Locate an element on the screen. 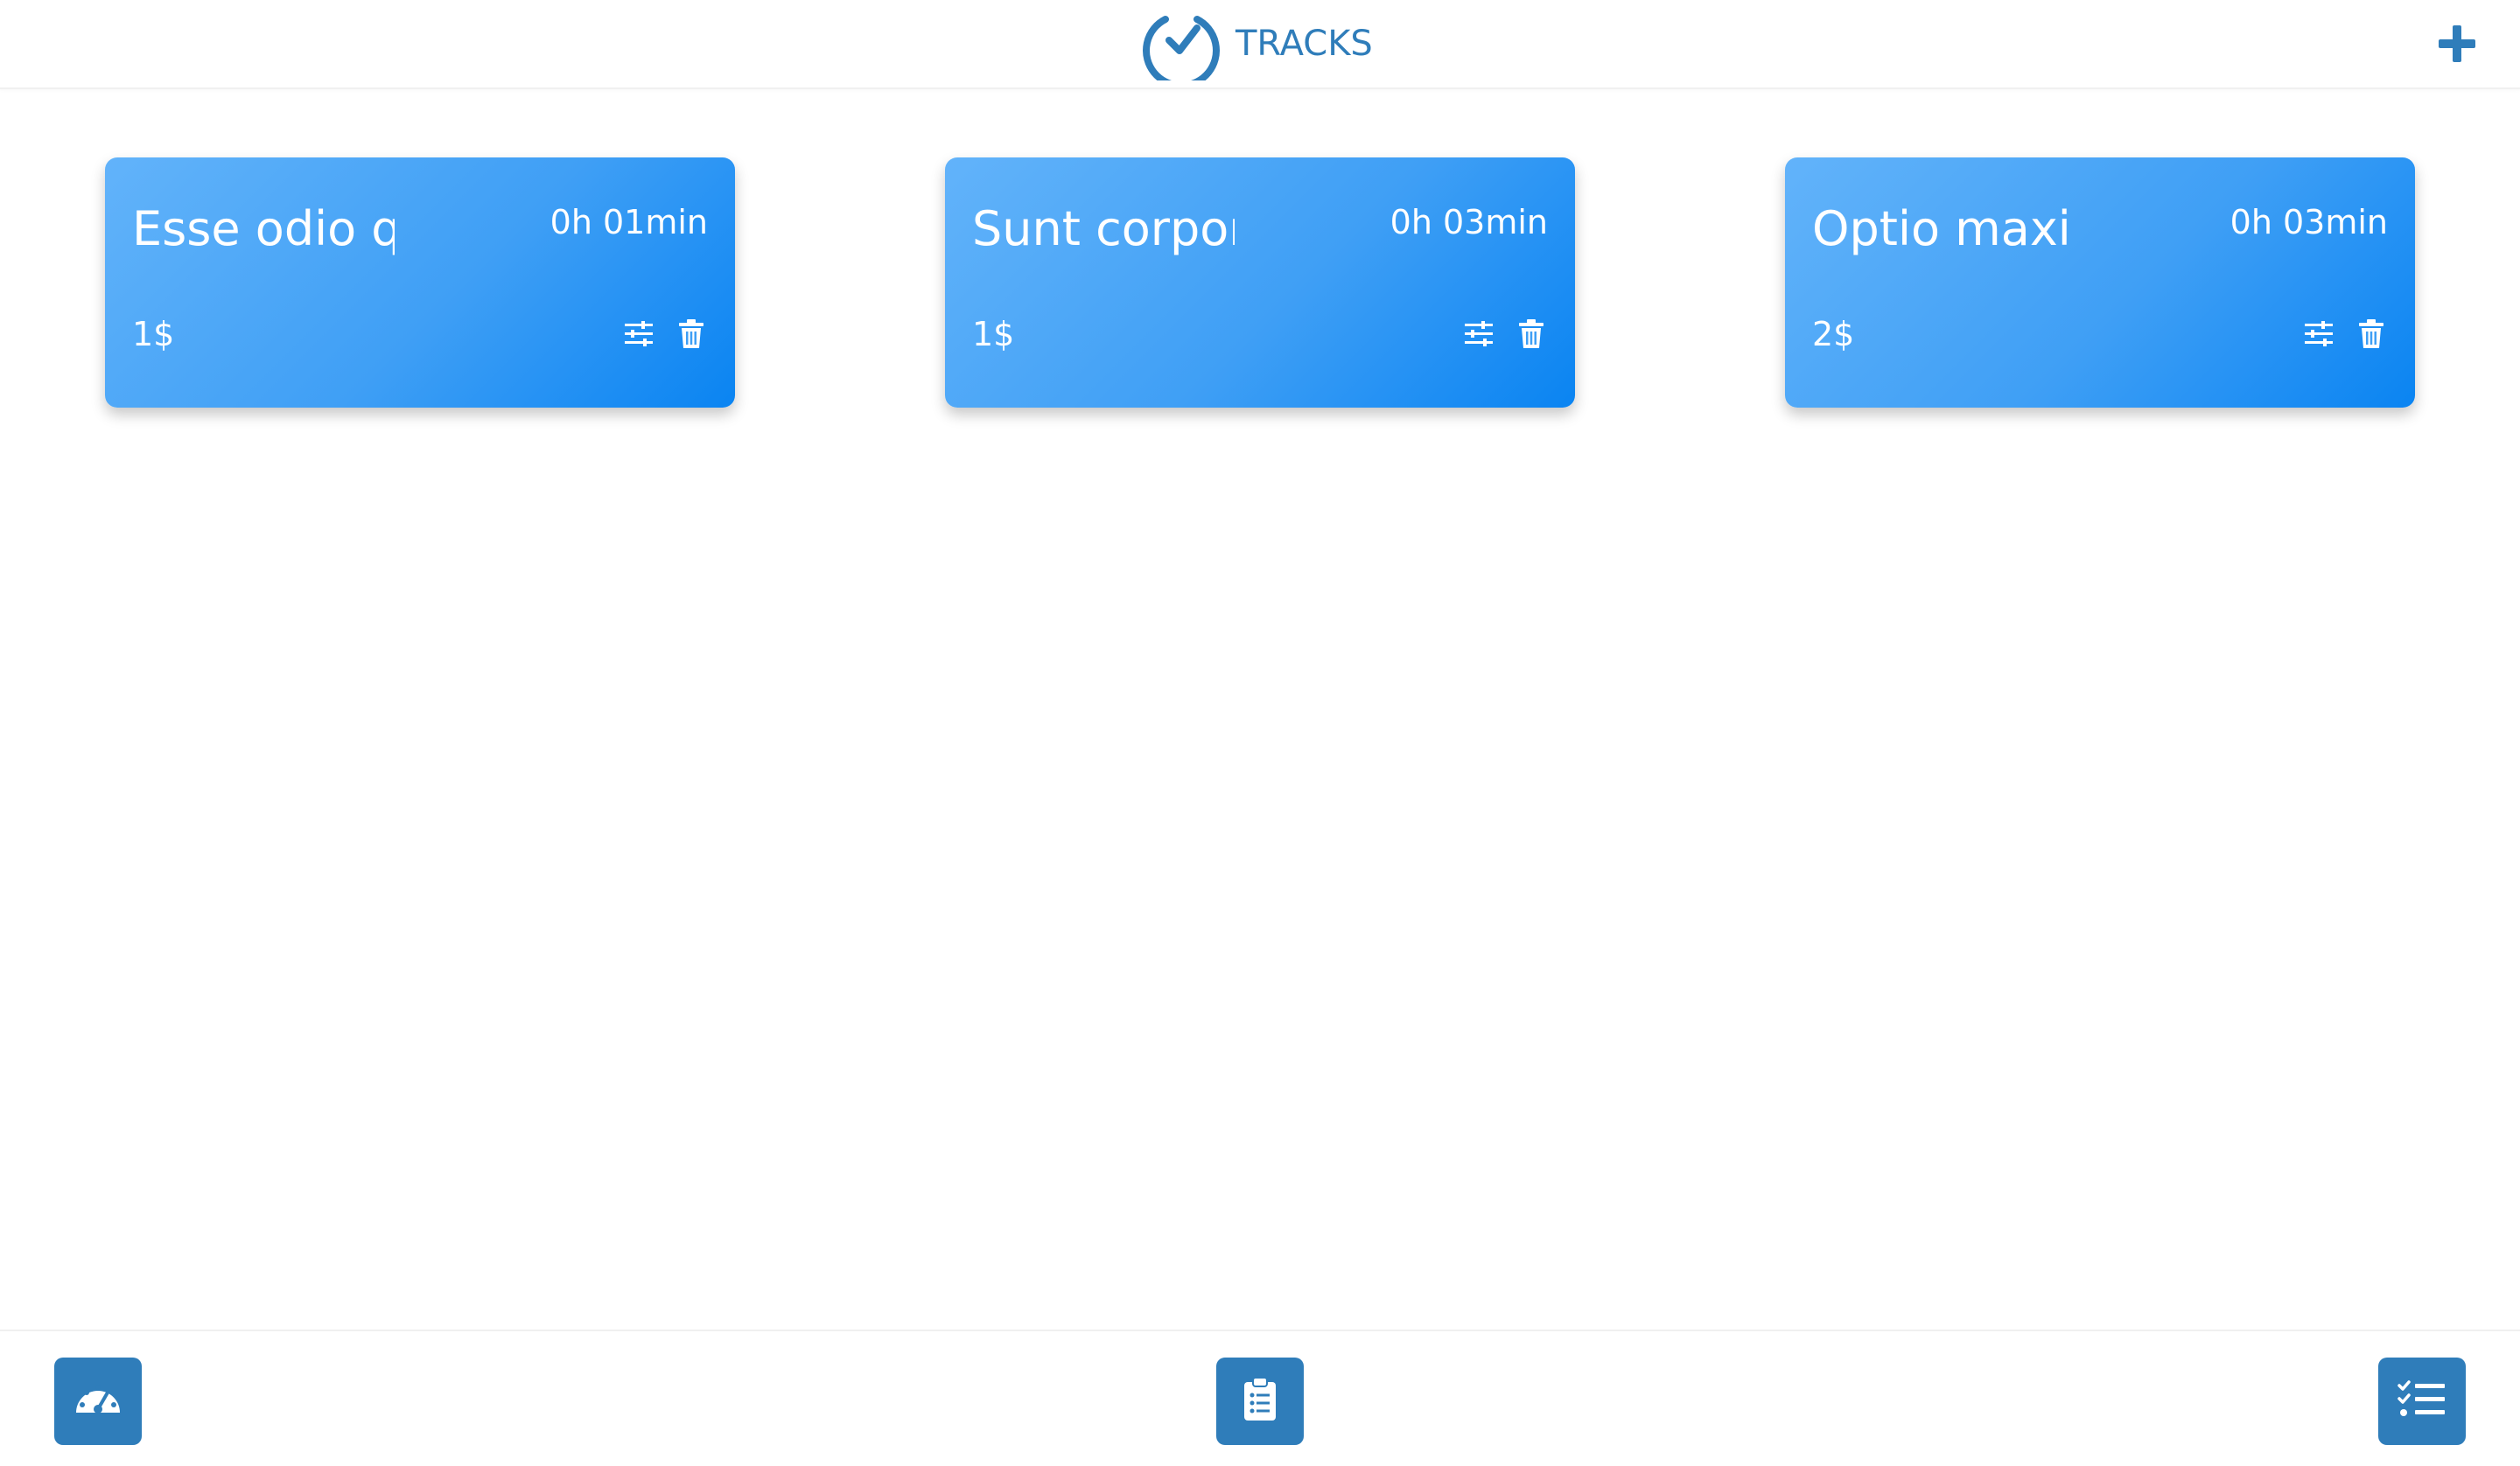 The width and height of the screenshot is (2520, 1466). nav-tracks-button is located at coordinates (1260, 1402).